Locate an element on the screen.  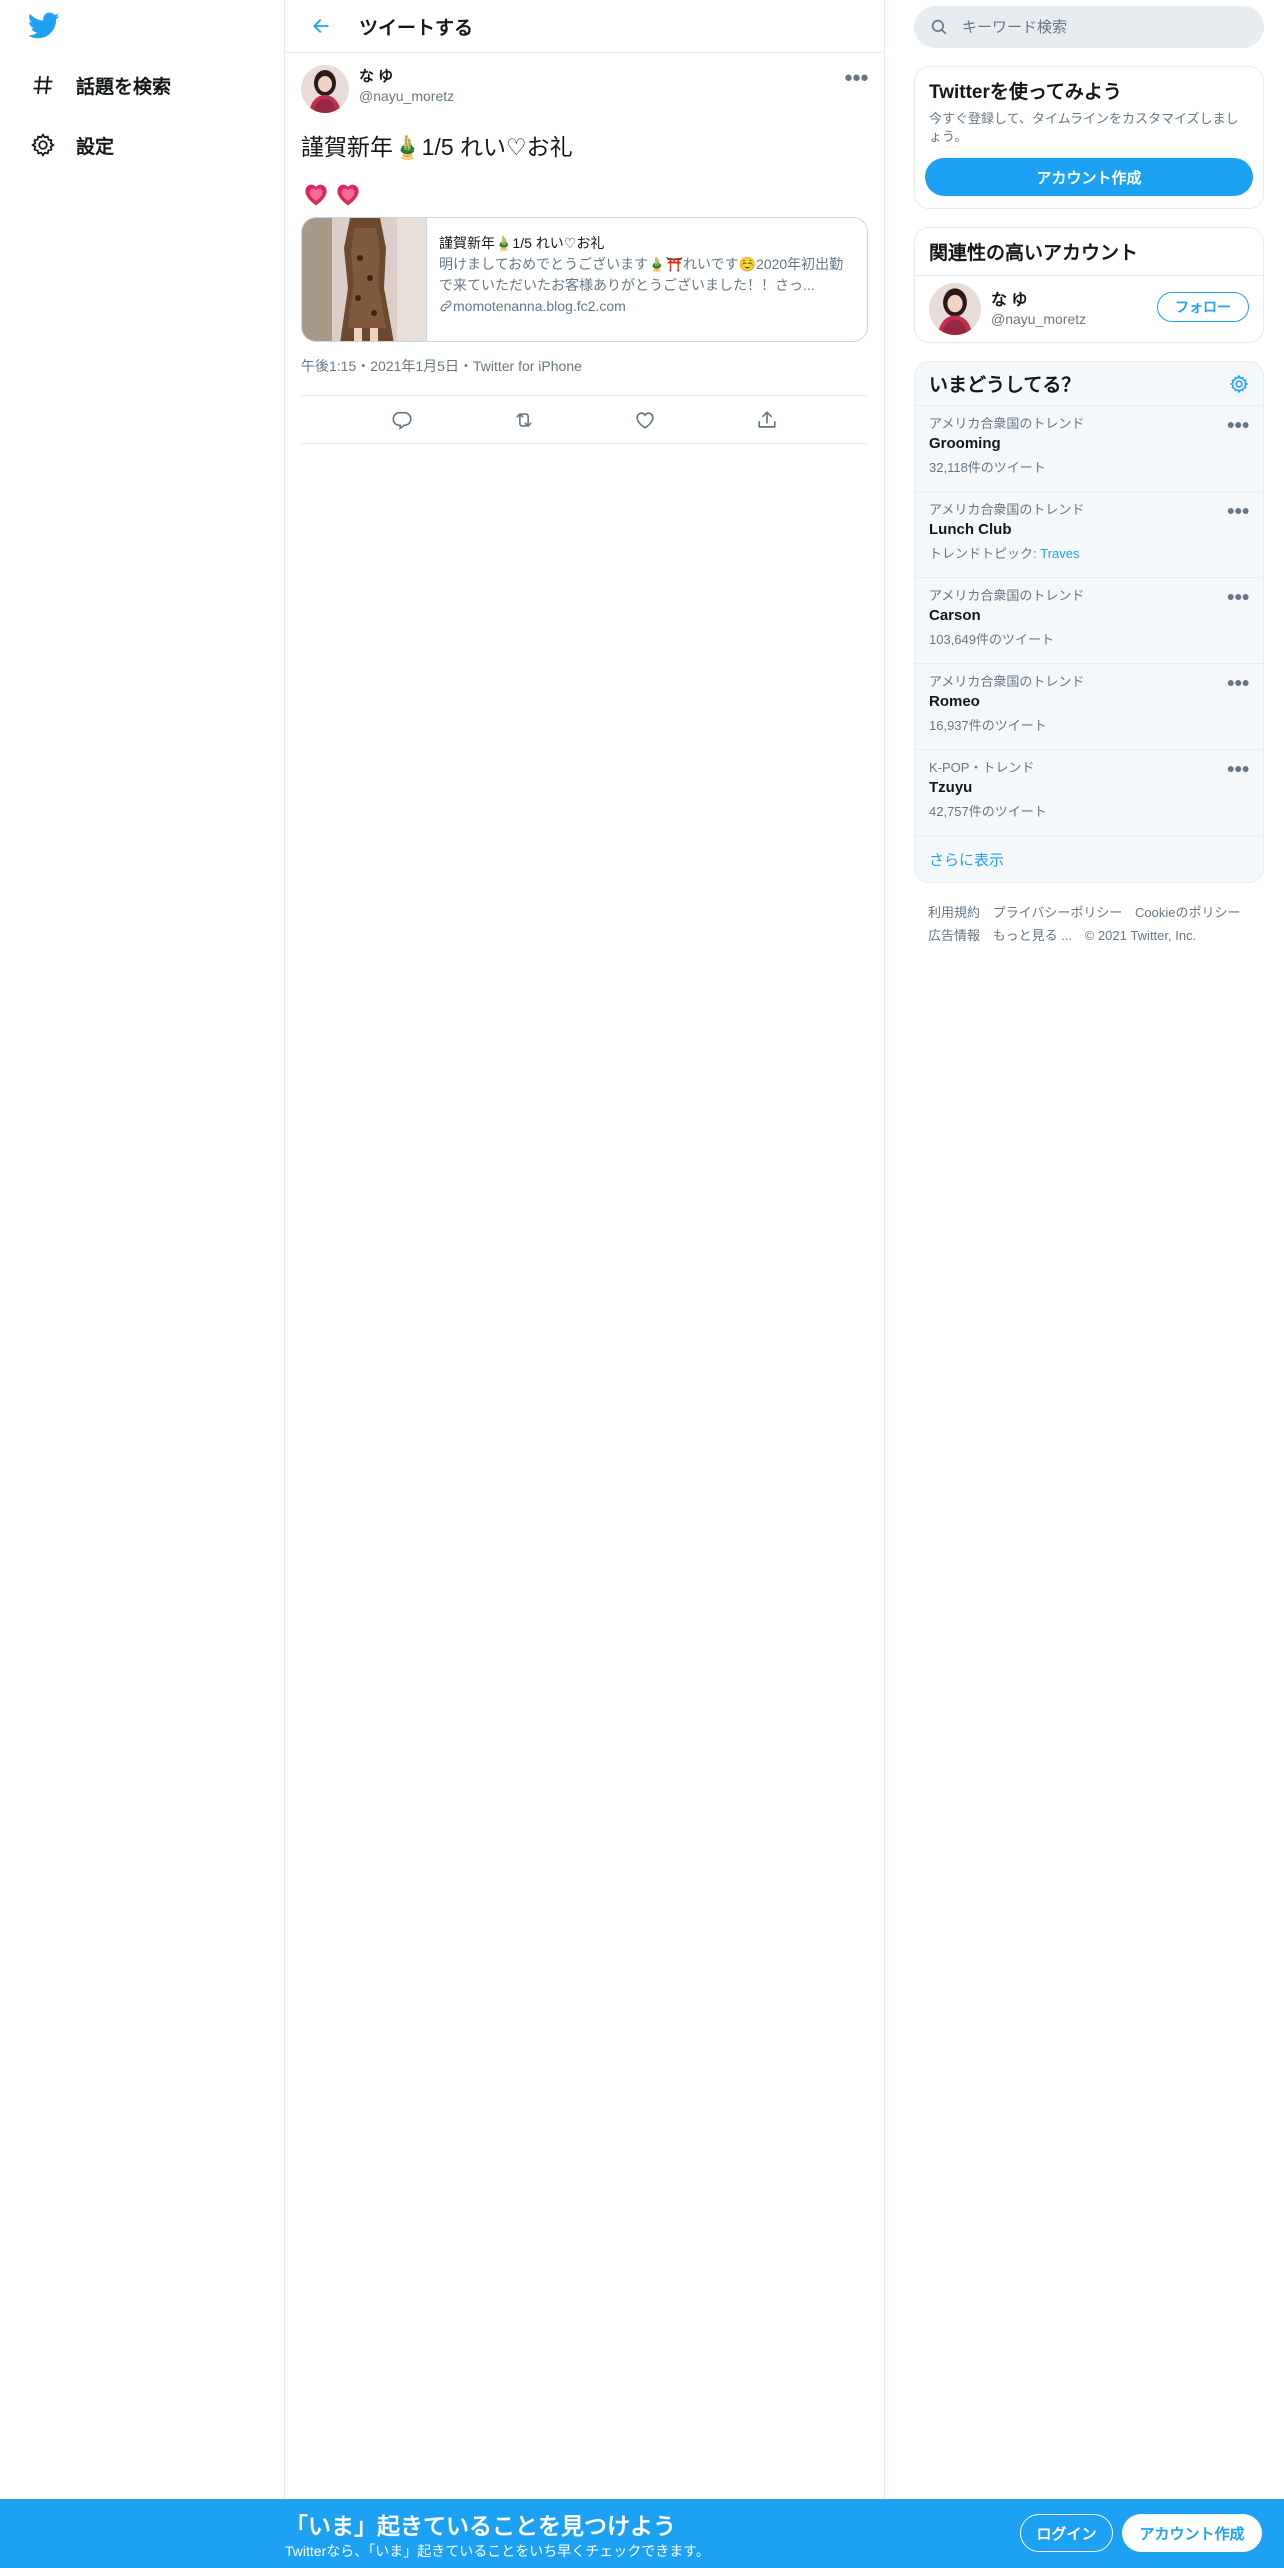
tweet-author: な ゆ @nayu_moretz ●●● is located at coordinates (585, 91).